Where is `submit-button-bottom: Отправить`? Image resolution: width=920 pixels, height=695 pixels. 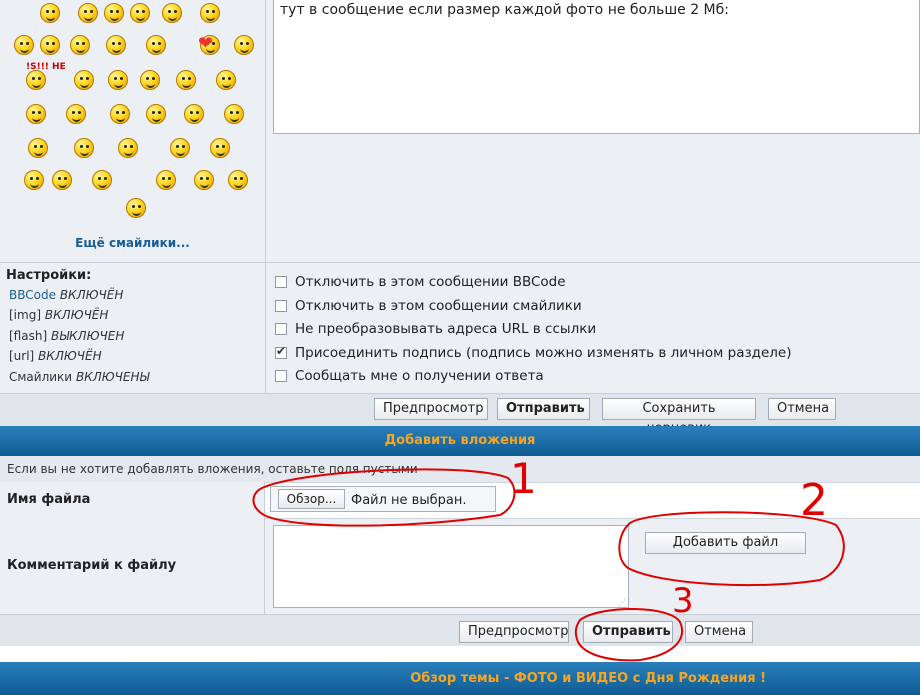 submit-button-bottom: Отправить is located at coordinates (628, 632).